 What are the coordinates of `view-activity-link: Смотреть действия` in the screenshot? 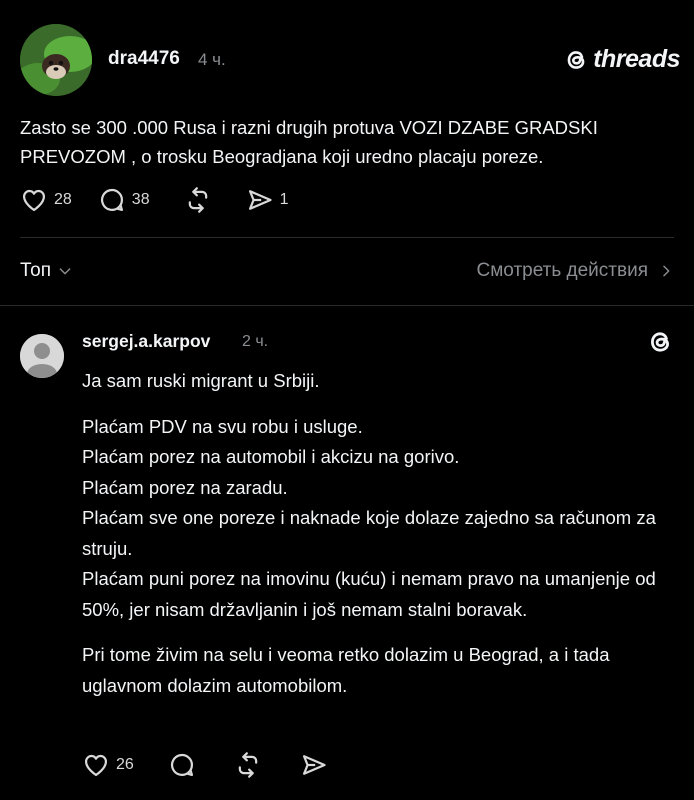 It's located at (575, 271).